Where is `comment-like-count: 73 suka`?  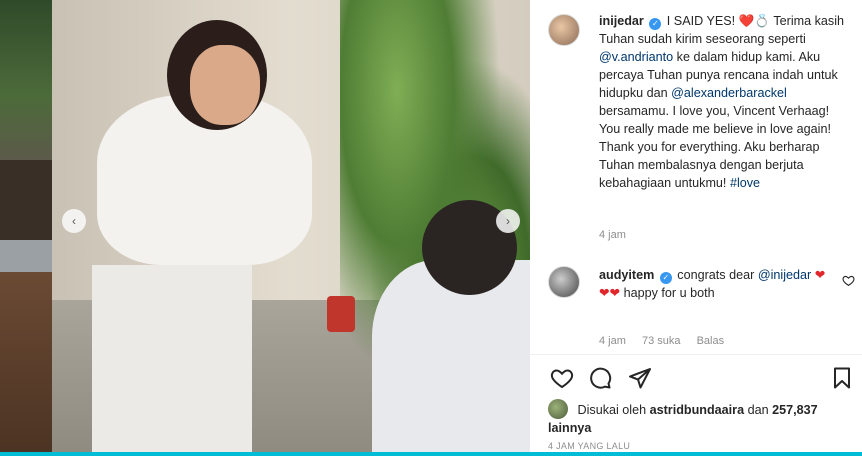 comment-like-count: 73 suka is located at coordinates (661, 341).